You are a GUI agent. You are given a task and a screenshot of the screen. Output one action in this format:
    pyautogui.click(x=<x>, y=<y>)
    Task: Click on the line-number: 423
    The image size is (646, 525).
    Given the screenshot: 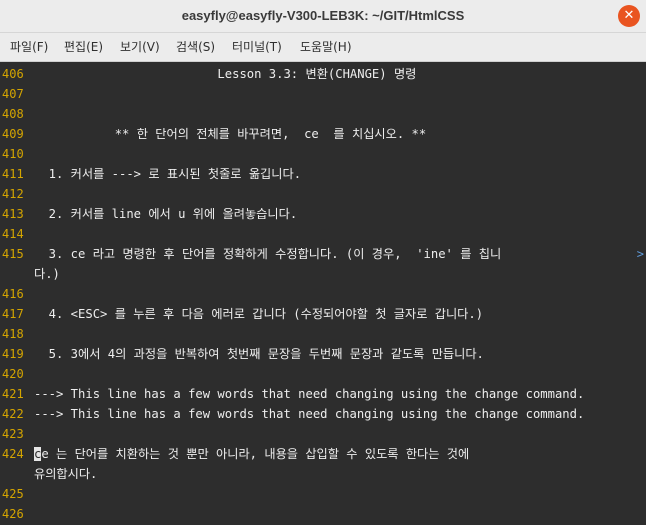 What is the action you would take?
    pyautogui.click(x=13, y=434)
    